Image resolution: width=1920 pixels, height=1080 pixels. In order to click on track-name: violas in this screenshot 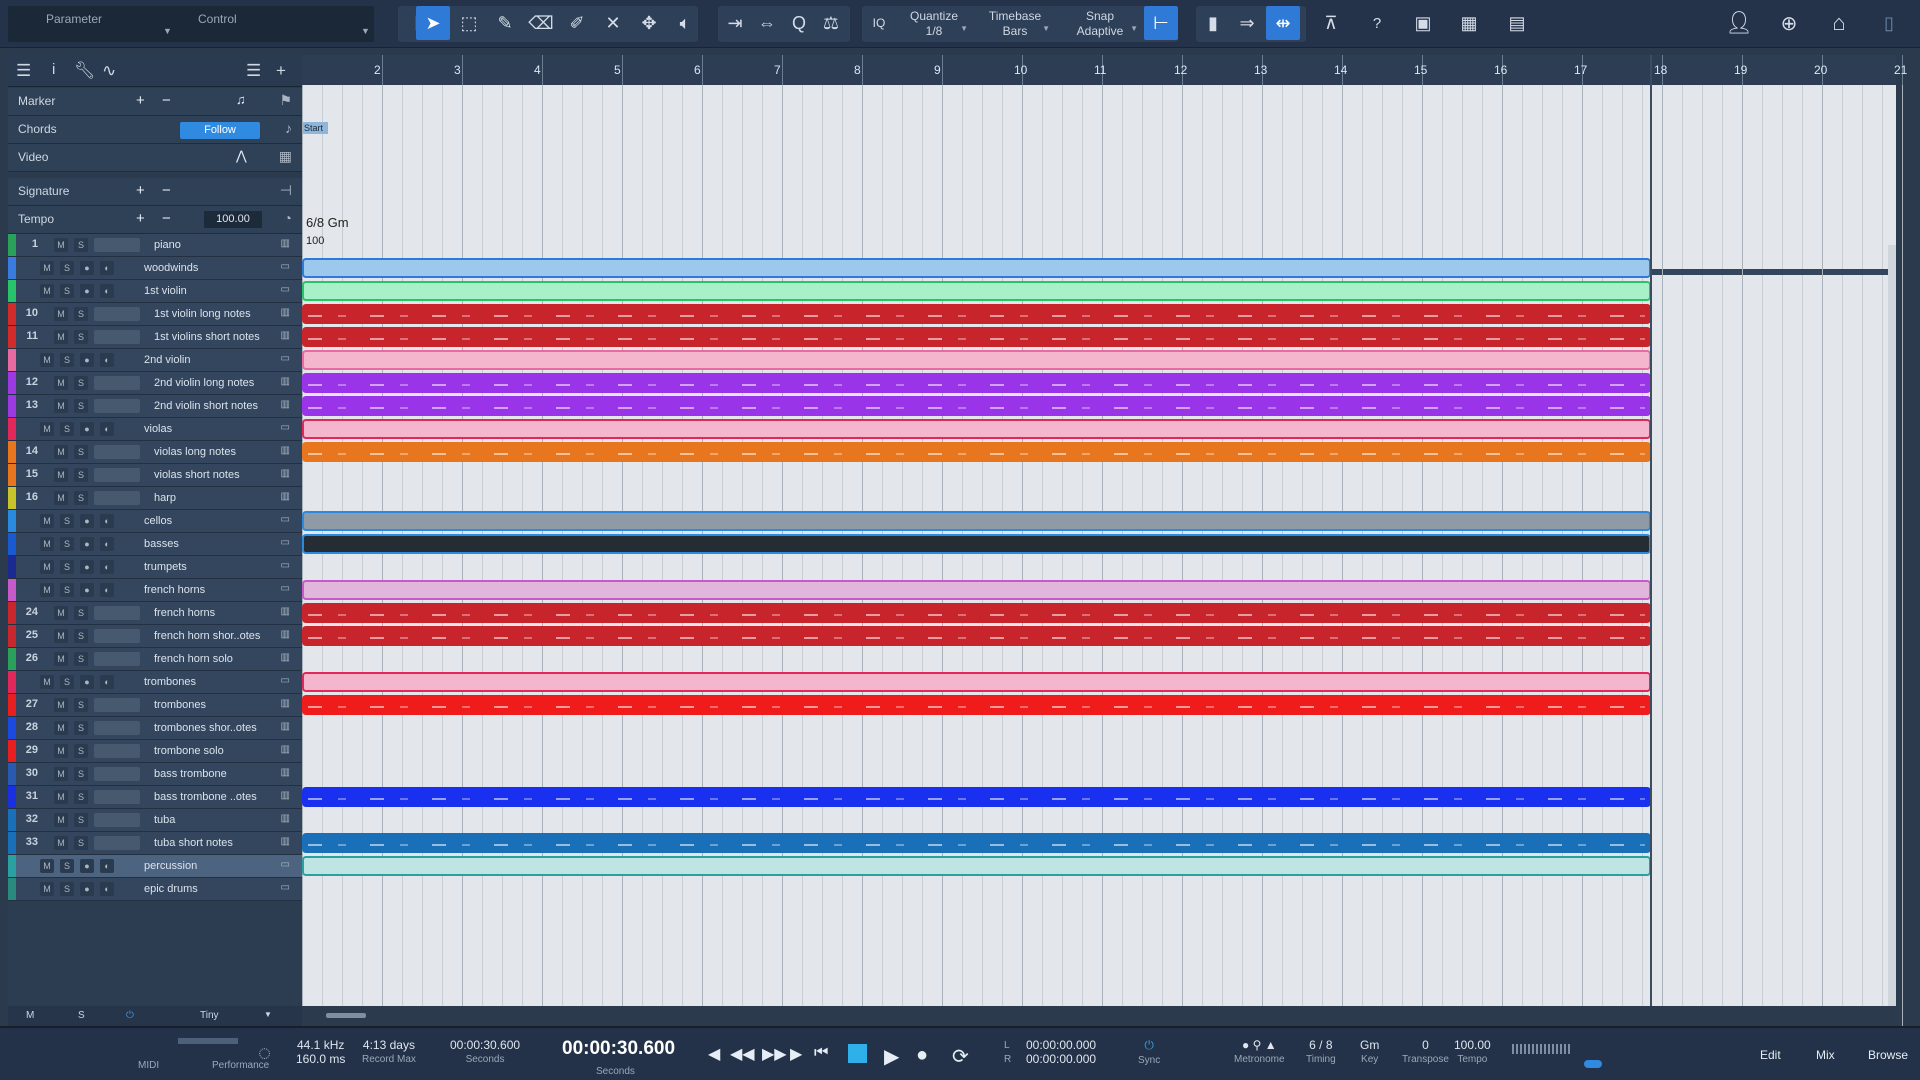, I will do `click(158, 429)`.